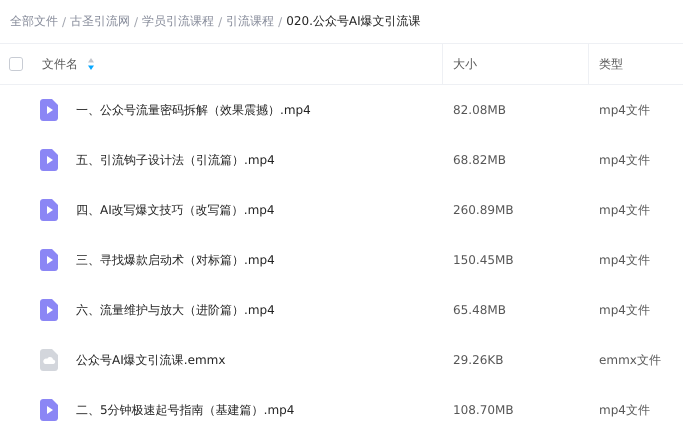  I want to click on file-name: 二、5分钟极速起号指南（基建篇）.mp4, so click(185, 410).